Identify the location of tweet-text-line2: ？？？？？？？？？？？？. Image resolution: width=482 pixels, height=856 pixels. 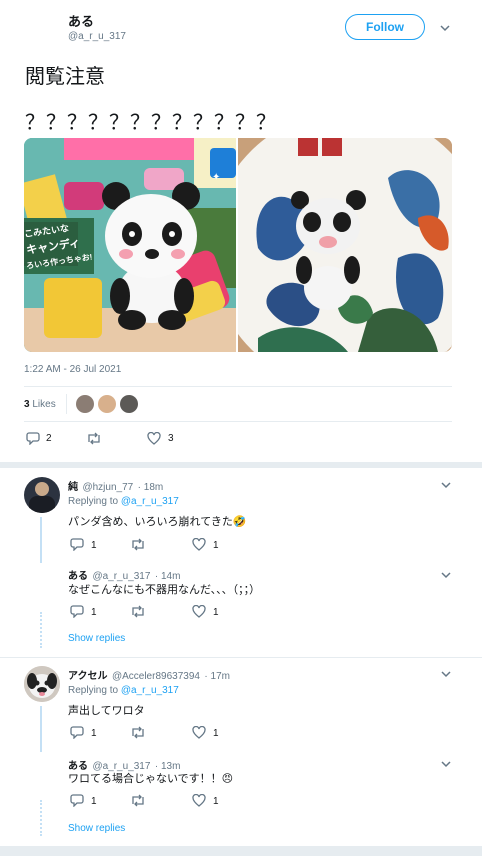
(151, 123).